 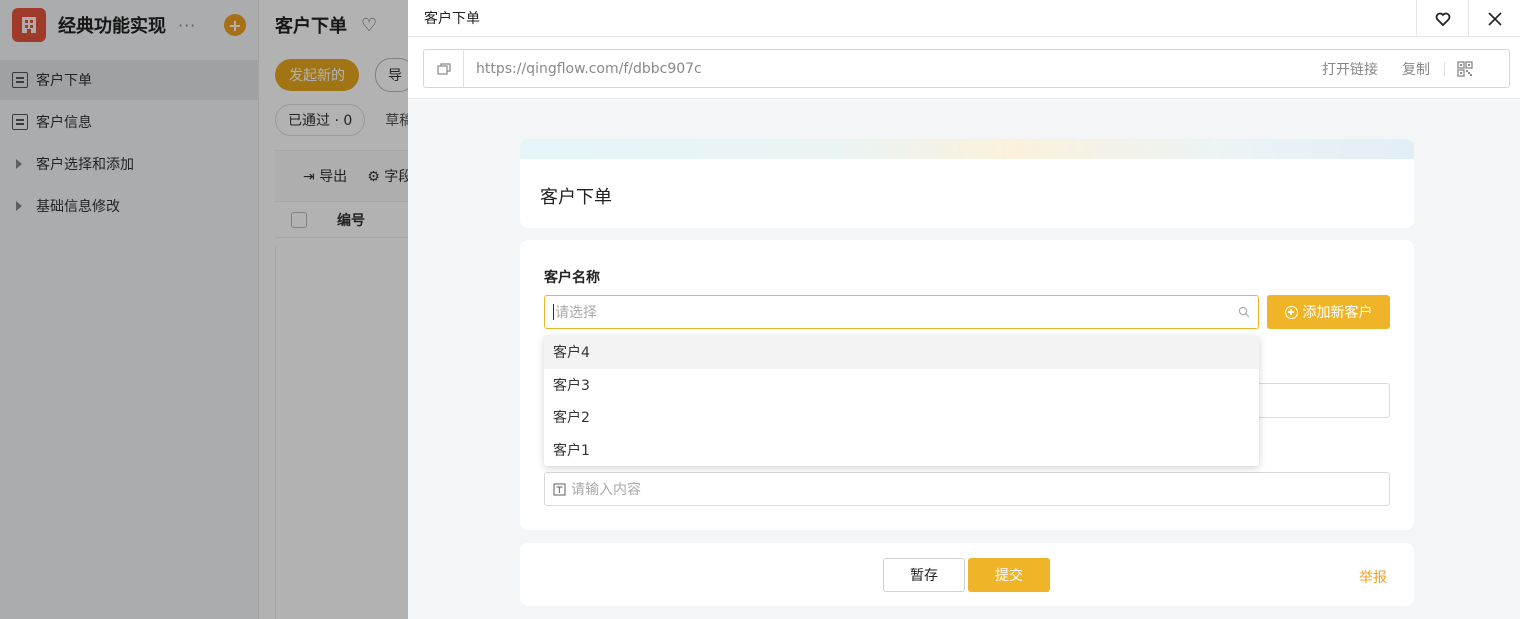 I want to click on open-link-button: 打开链接, so click(x=1350, y=69).